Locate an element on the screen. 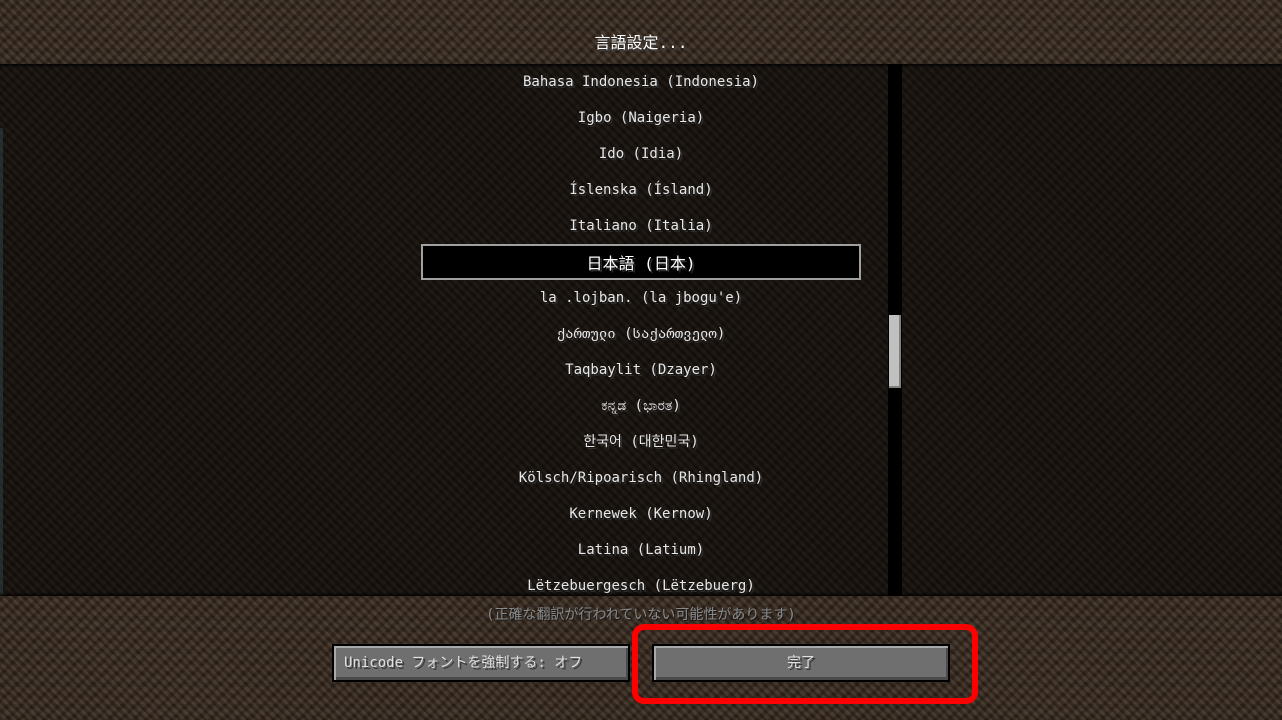 Image resolution: width=1282 pixels, height=720 pixels. done-button: 完了 is located at coordinates (801, 663).